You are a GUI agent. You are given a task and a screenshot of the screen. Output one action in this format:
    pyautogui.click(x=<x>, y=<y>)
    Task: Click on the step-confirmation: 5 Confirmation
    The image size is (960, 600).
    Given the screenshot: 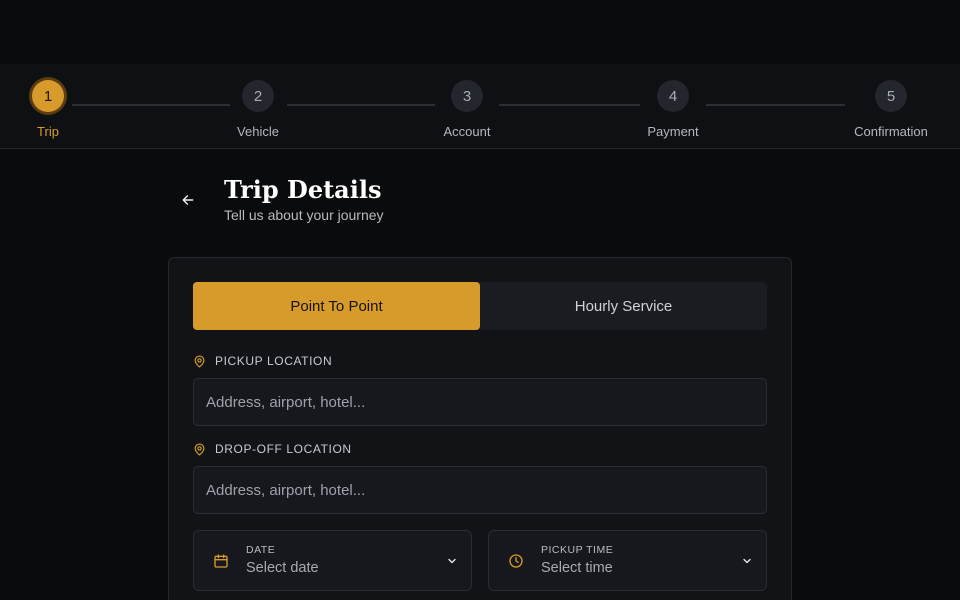 What is the action you would take?
    pyautogui.click(x=891, y=109)
    